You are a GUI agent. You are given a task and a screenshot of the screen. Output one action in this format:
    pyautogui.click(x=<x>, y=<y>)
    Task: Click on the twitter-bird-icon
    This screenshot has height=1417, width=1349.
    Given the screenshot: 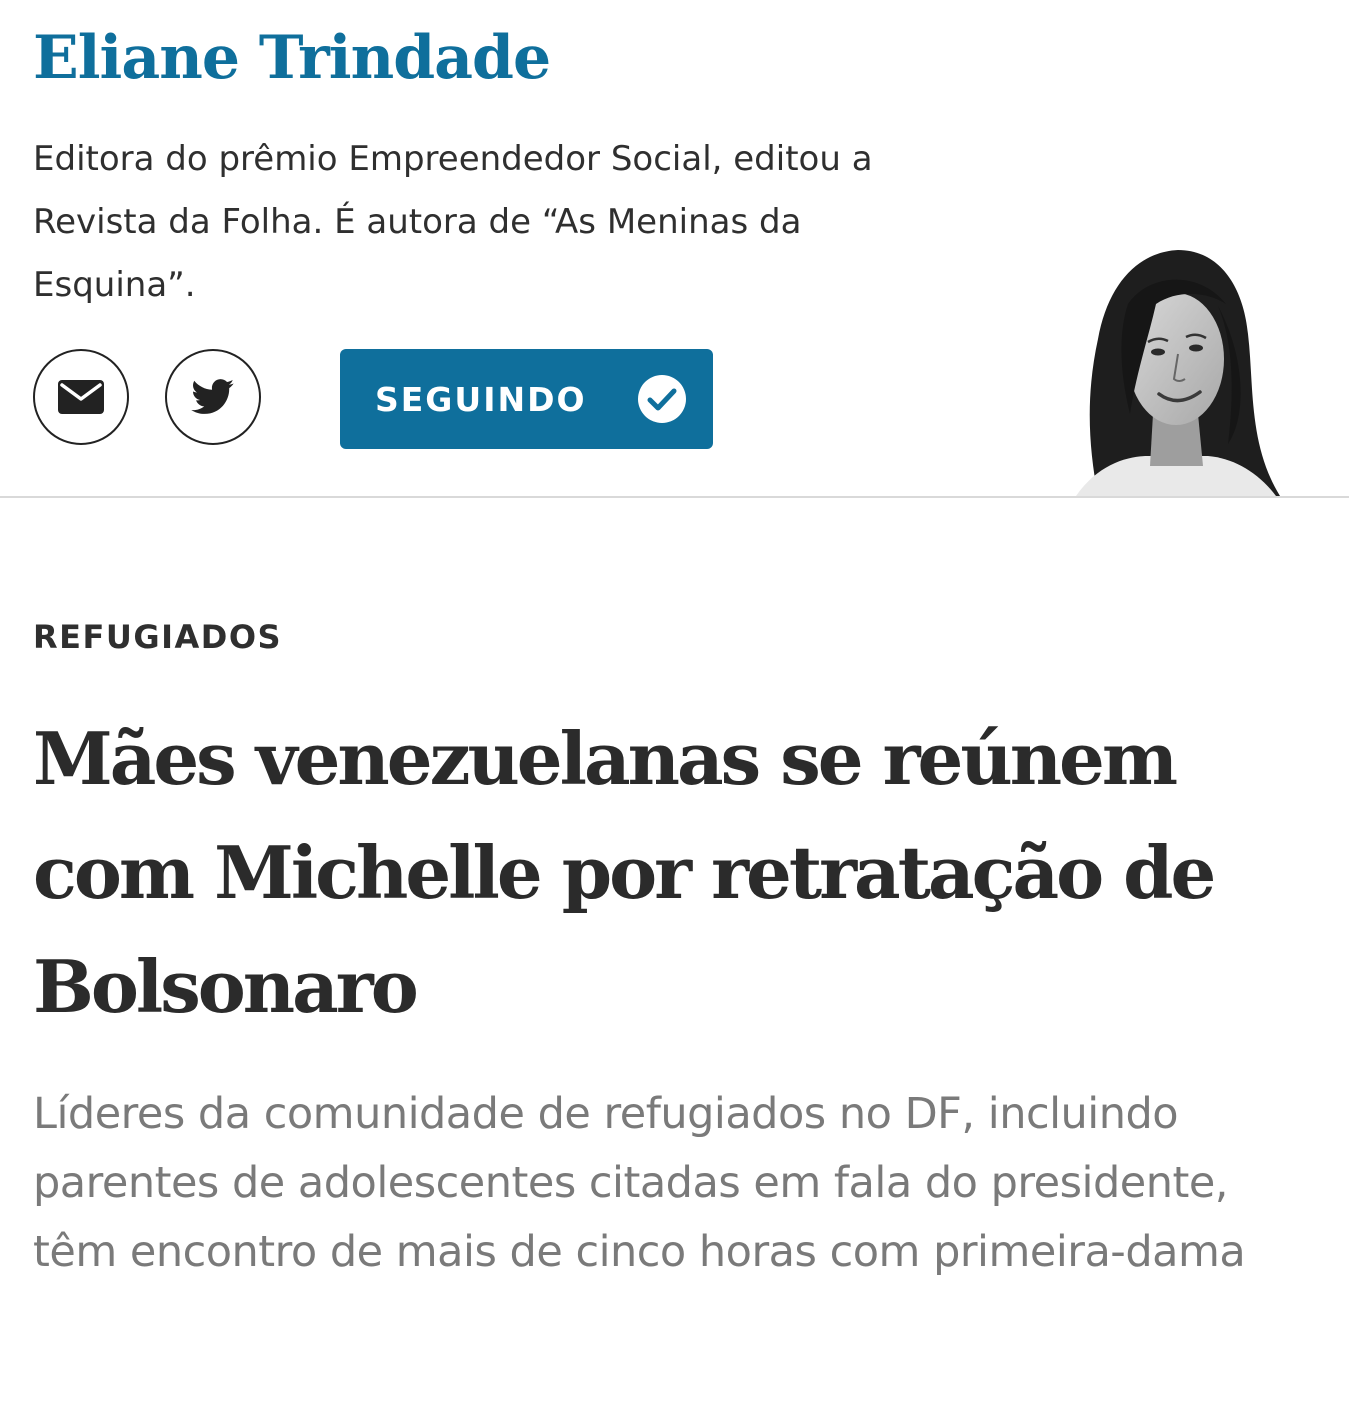 What is the action you would take?
    pyautogui.click(x=212, y=396)
    